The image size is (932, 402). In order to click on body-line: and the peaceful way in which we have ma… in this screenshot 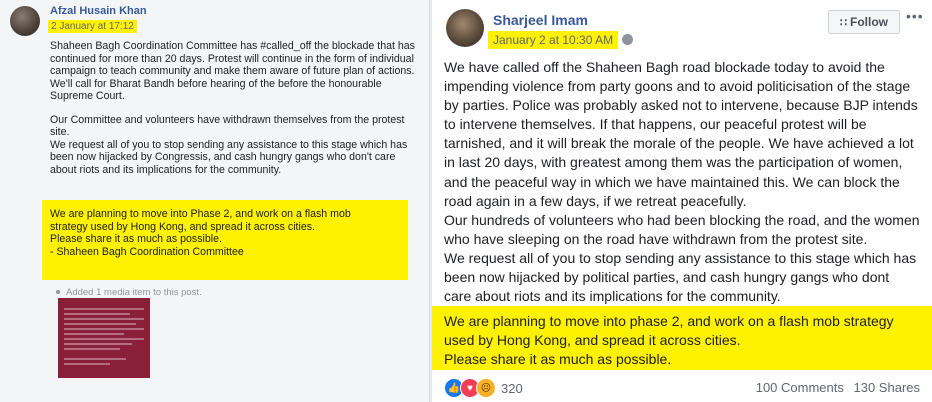, I will do `click(672, 181)`.